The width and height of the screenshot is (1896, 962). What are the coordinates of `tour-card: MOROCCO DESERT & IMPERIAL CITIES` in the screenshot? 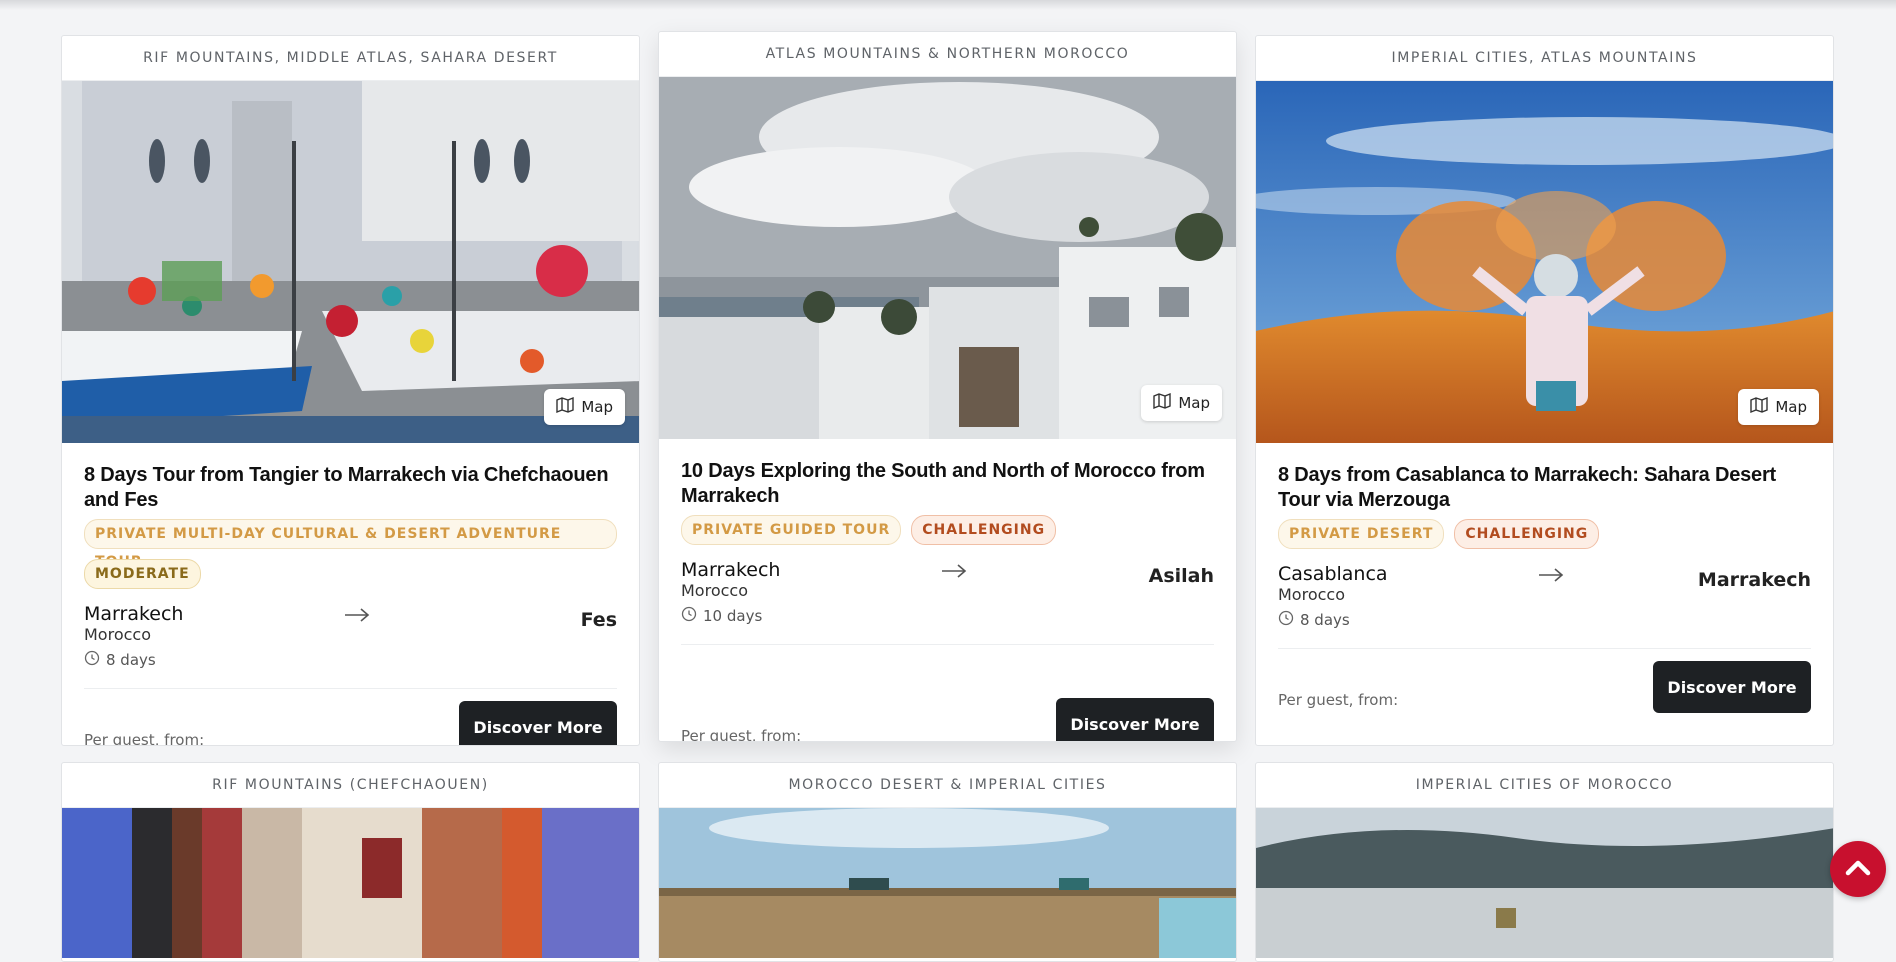 It's located at (947, 862).